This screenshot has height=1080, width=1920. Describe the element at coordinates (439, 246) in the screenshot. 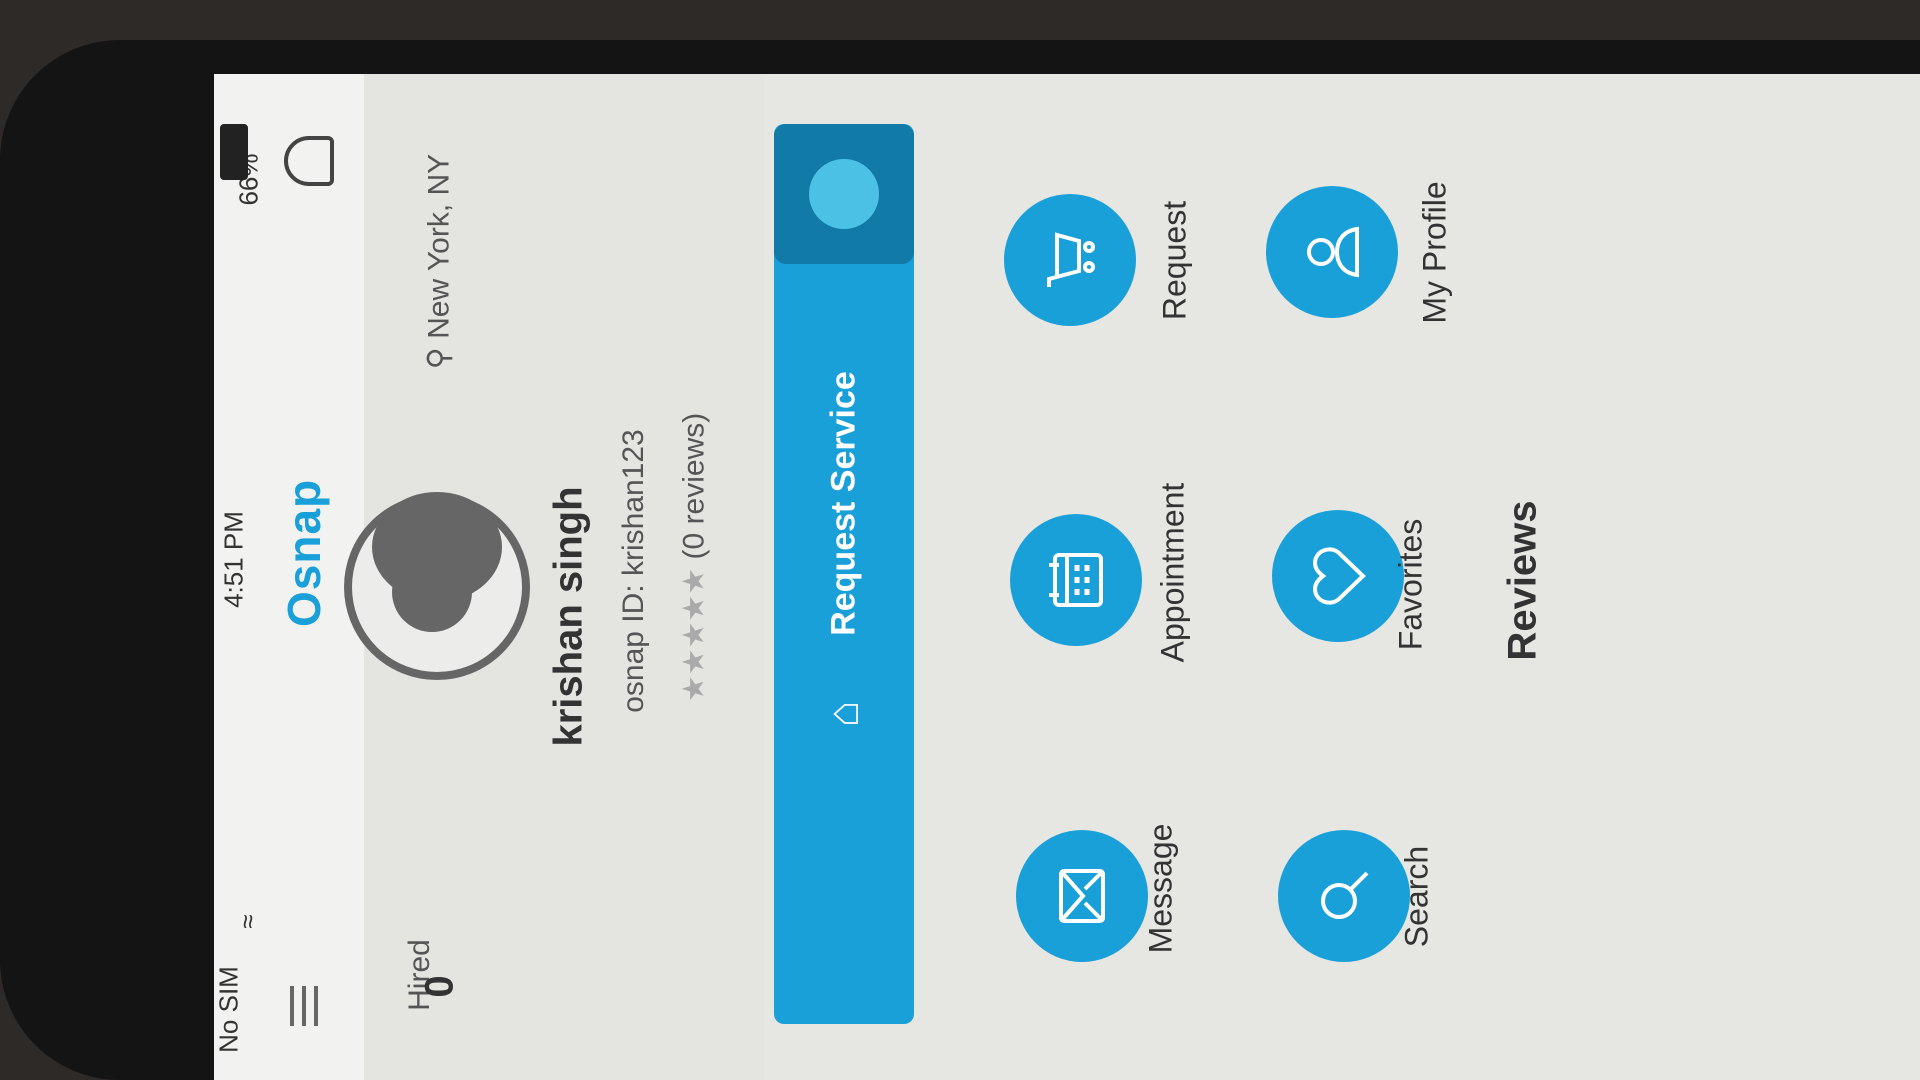

I see `location-label: New York, NY` at that location.